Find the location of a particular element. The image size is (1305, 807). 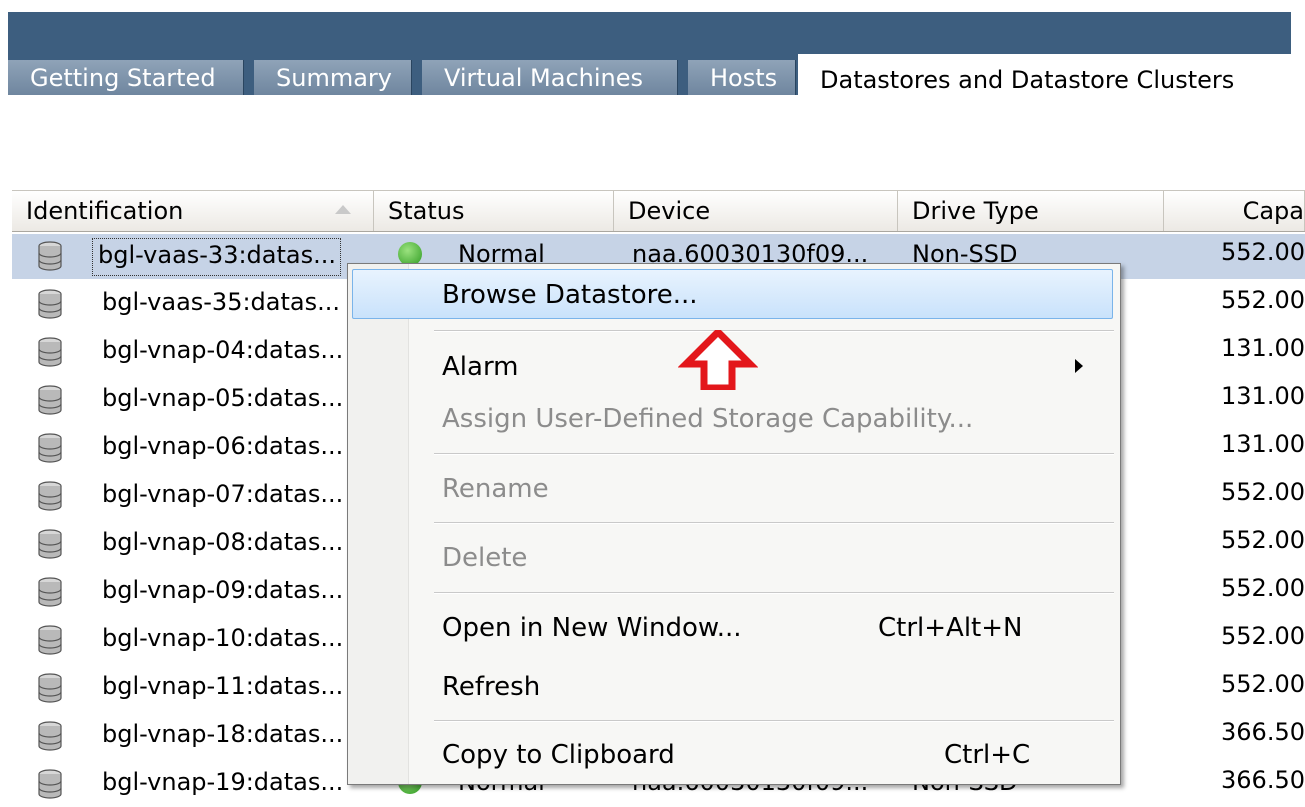

tab-label: Datastores and Datastore Clusters is located at coordinates (1027, 80).